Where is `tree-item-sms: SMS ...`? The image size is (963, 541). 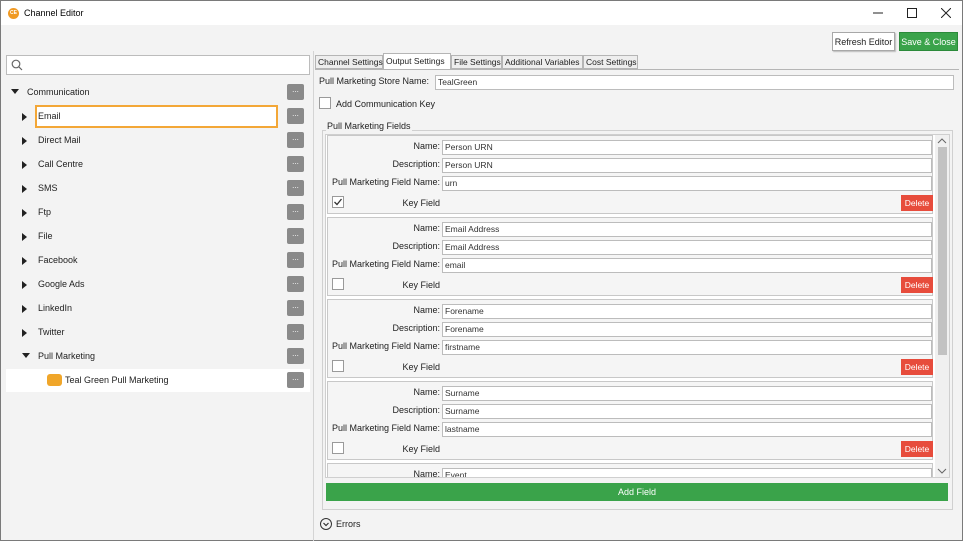
tree-item-sms: SMS ... is located at coordinates (158, 188).